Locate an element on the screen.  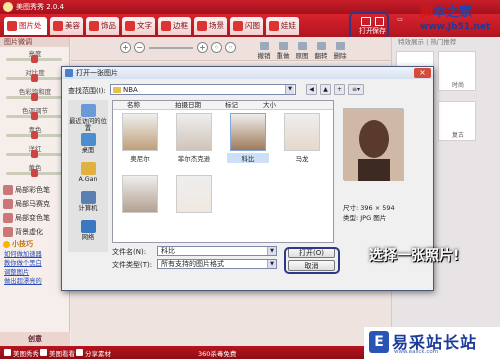
fit-icon: ◦ is located at coordinates (216, 47).